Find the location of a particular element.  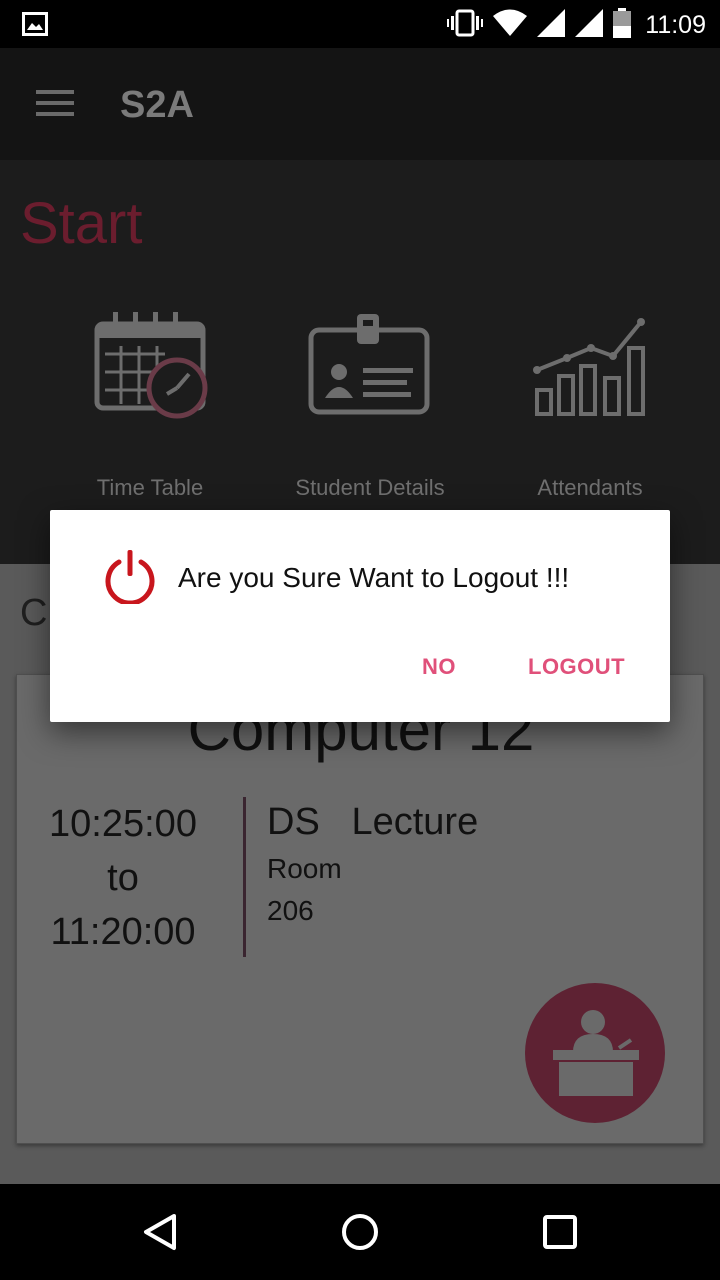

time-to: 11:20:00 is located at coordinates (123, 932).